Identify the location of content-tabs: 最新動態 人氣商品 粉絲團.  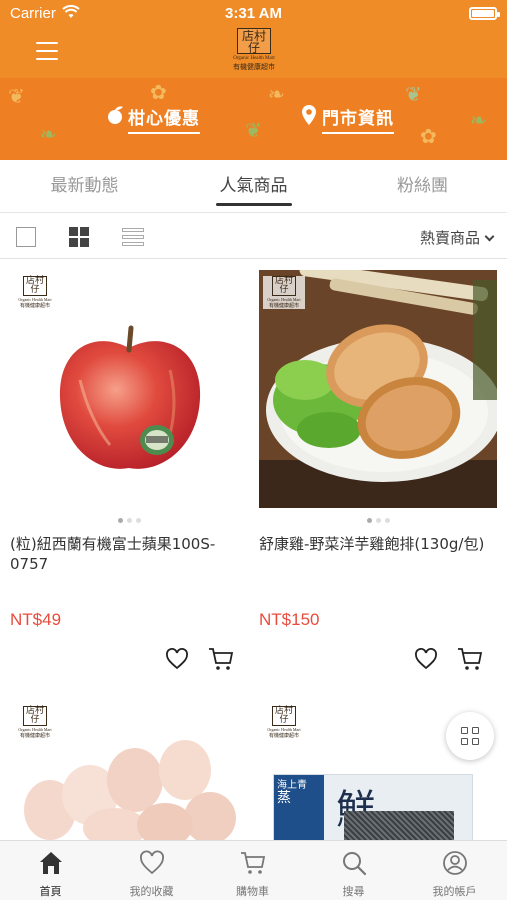
(253, 186).